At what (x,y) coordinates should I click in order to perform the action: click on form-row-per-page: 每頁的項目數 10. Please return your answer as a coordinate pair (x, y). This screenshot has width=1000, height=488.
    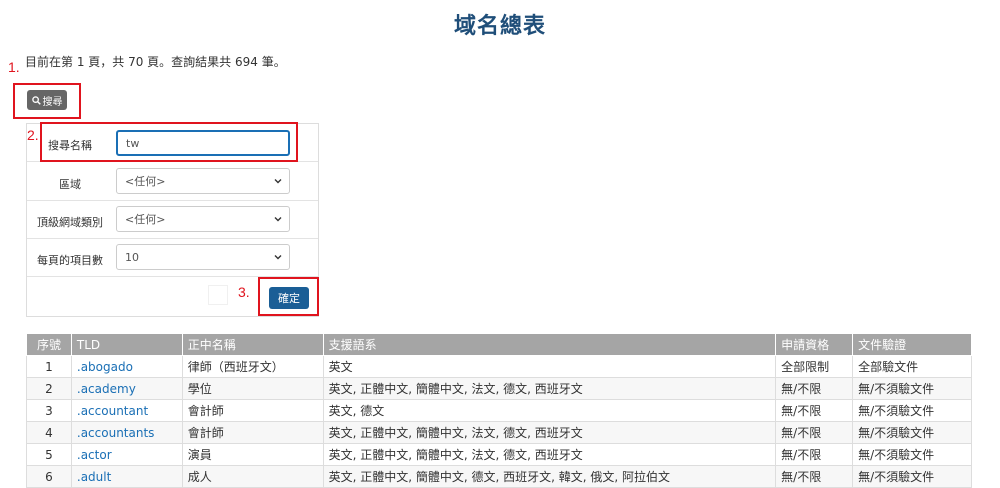
    Looking at the image, I should click on (172, 258).